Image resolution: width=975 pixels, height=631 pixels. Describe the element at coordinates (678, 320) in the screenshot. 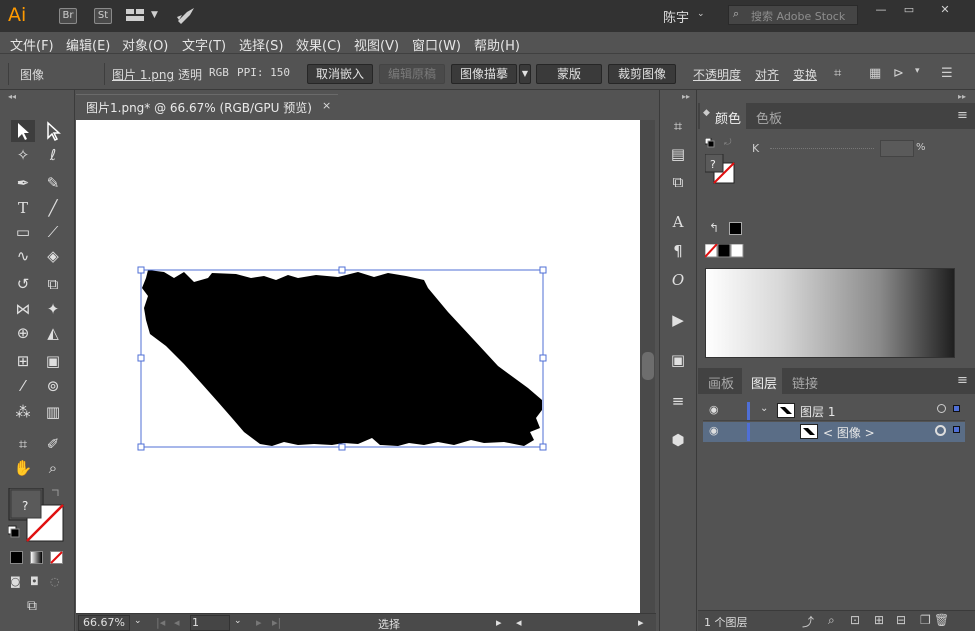

I see `actions-panel-icon: ▶` at that location.